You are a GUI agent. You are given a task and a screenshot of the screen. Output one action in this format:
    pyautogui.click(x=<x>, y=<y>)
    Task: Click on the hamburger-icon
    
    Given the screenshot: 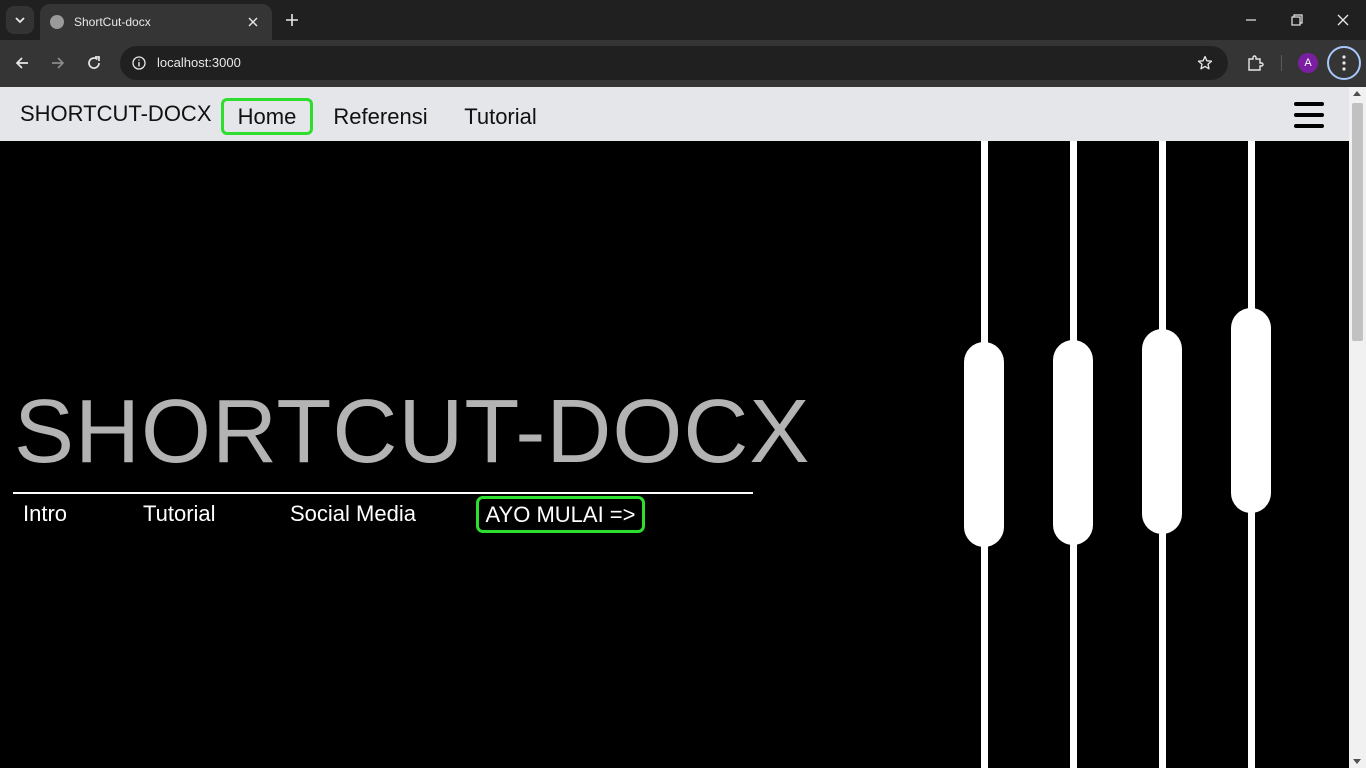 What is the action you would take?
    pyautogui.click(x=1309, y=115)
    